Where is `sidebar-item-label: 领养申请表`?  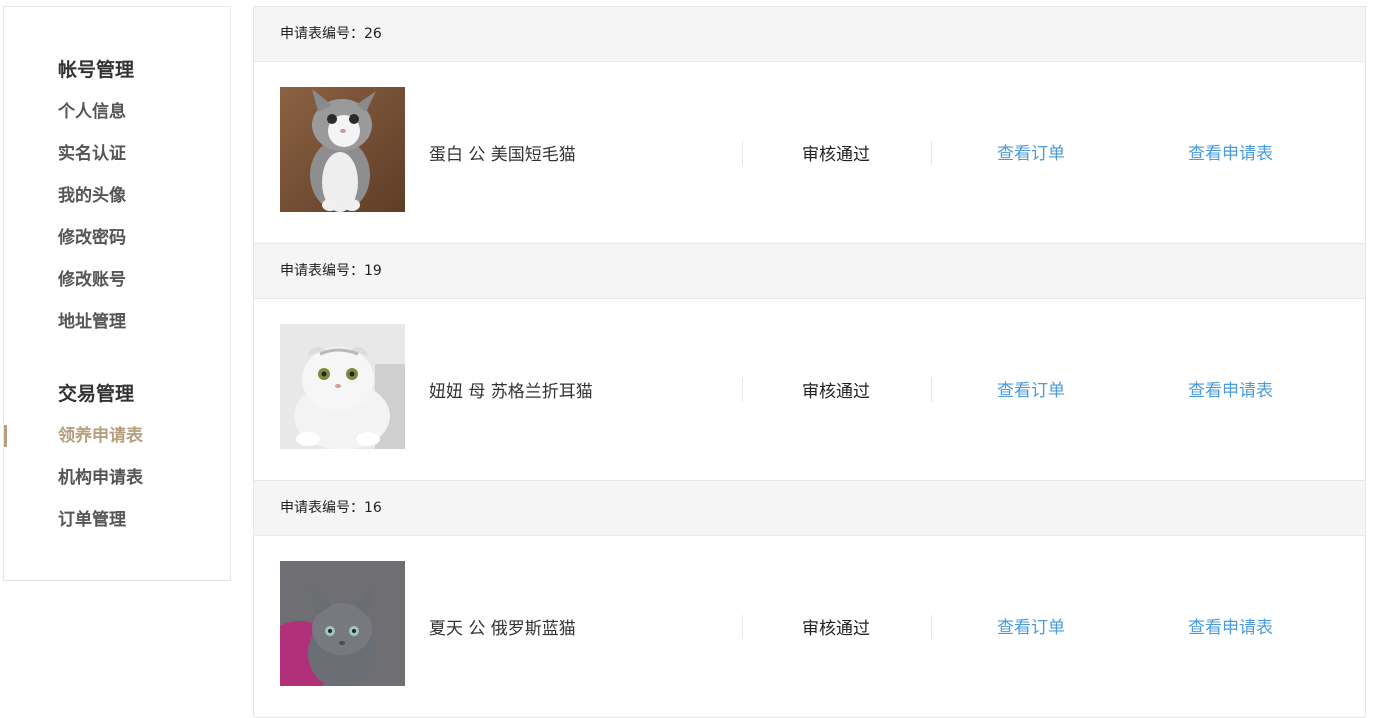 sidebar-item-label: 领养申请表 is located at coordinates (100, 436).